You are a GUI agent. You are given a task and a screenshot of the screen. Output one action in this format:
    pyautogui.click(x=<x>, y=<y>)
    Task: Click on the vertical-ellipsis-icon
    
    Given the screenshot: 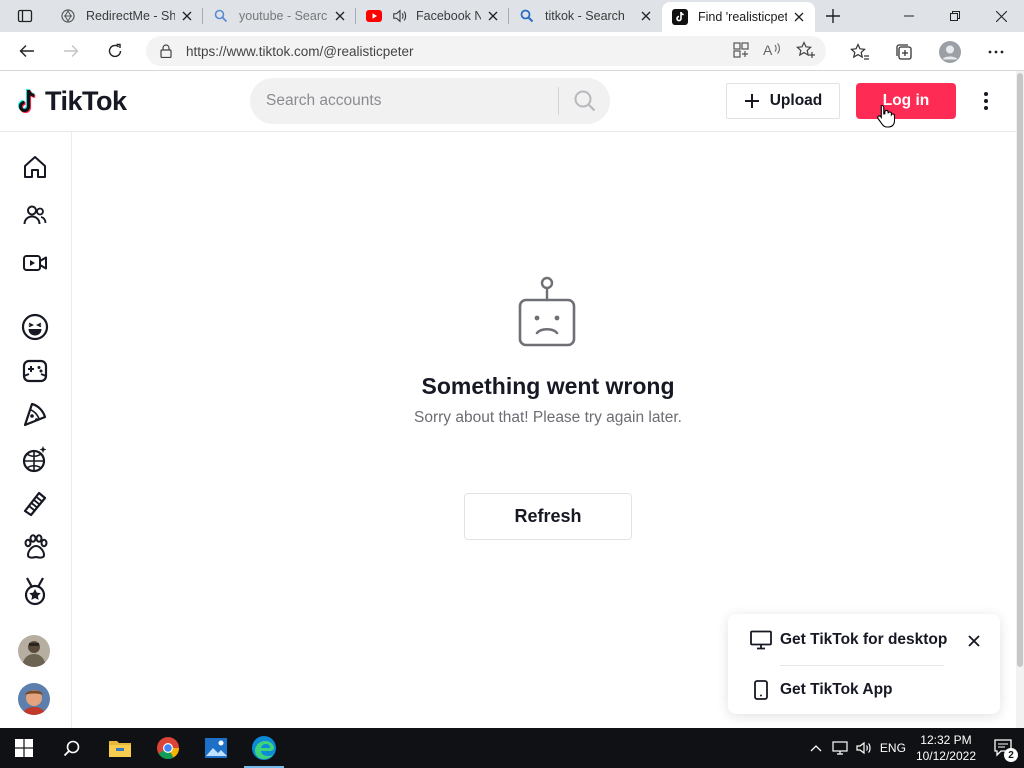 What is the action you would take?
    pyautogui.click(x=986, y=101)
    